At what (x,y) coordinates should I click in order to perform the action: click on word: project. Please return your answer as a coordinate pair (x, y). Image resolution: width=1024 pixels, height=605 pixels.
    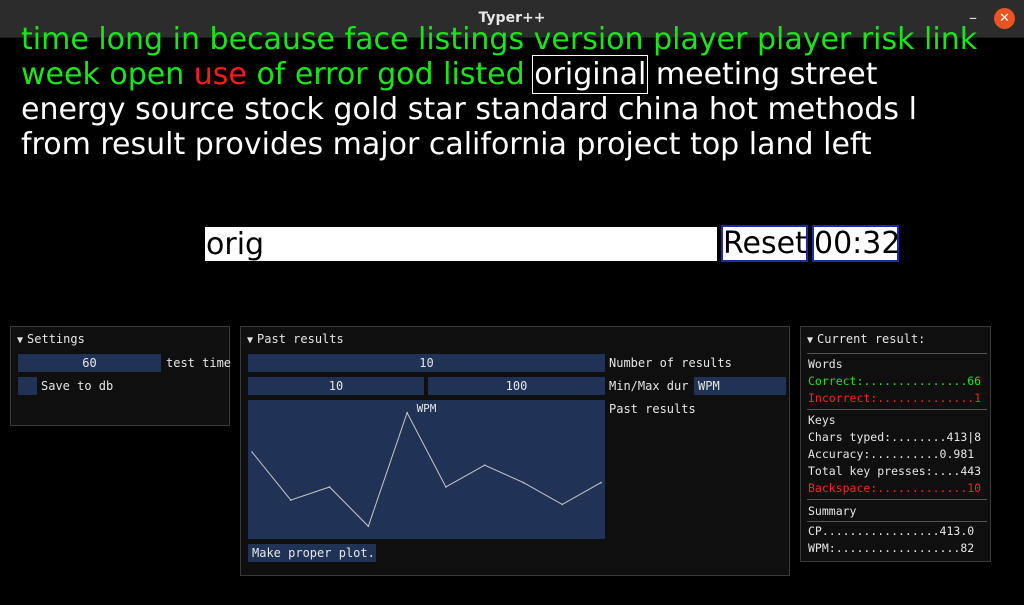
    Looking at the image, I should click on (628, 144).